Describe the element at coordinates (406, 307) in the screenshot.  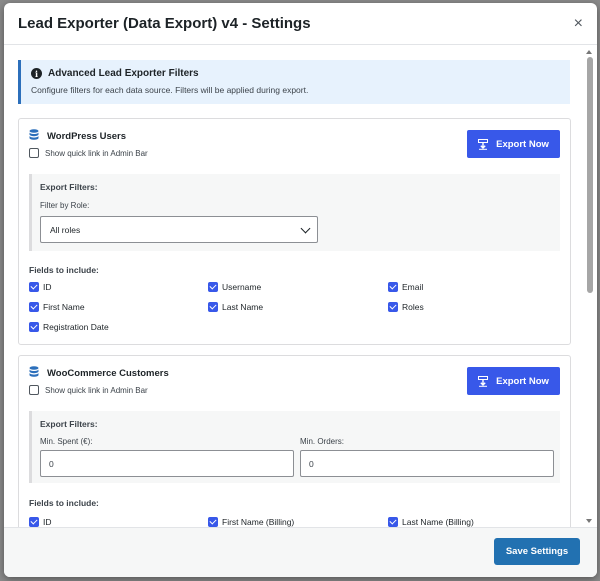
I see `field-checkbox-roles: Roles` at that location.